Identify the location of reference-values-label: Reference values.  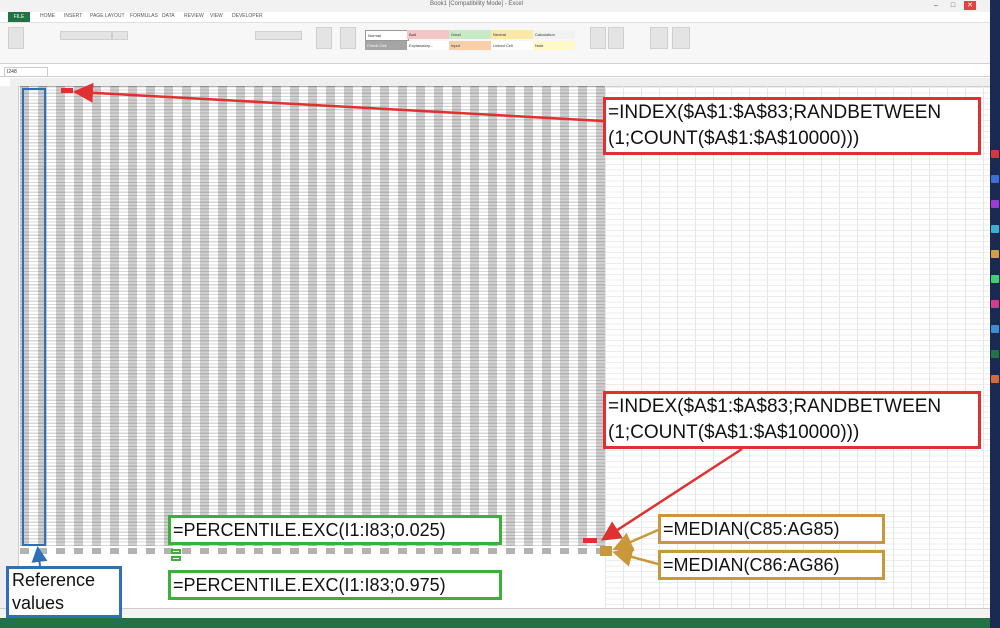
(64, 592).